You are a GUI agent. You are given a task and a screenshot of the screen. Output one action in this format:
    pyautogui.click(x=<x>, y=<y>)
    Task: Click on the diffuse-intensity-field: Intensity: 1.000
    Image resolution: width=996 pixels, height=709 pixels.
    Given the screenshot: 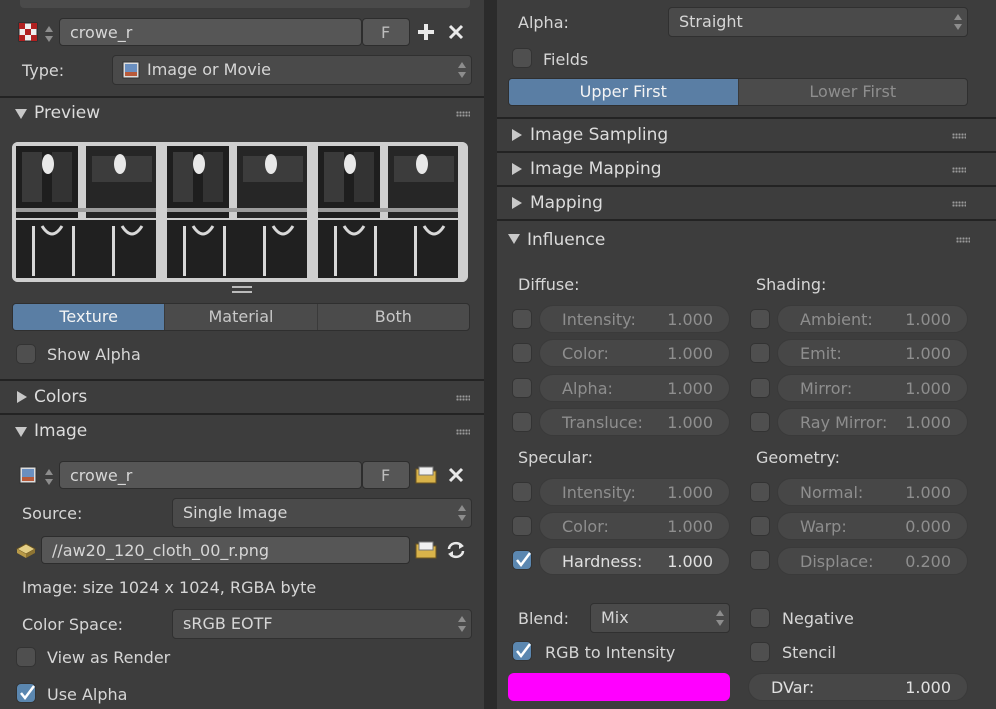 What is the action you would take?
    pyautogui.click(x=634, y=319)
    